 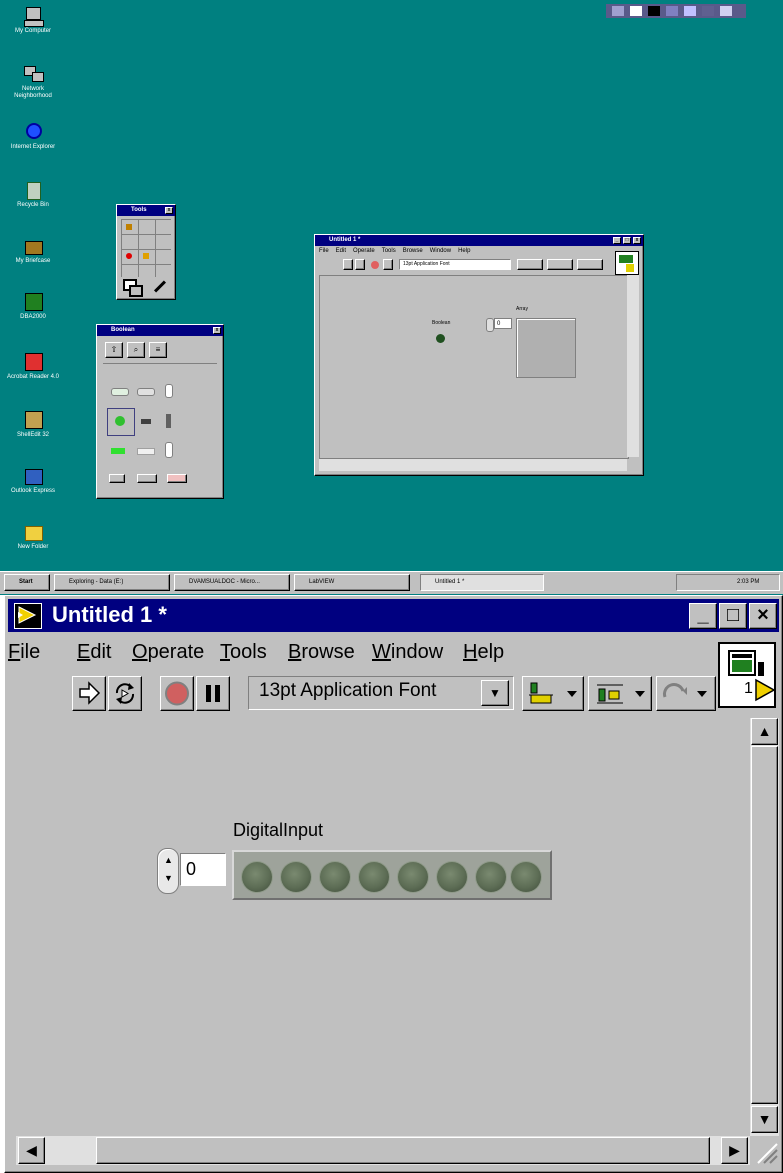 What do you see at coordinates (33, 491) in the screenshot?
I see `icon-label: Outlook Express` at bounding box center [33, 491].